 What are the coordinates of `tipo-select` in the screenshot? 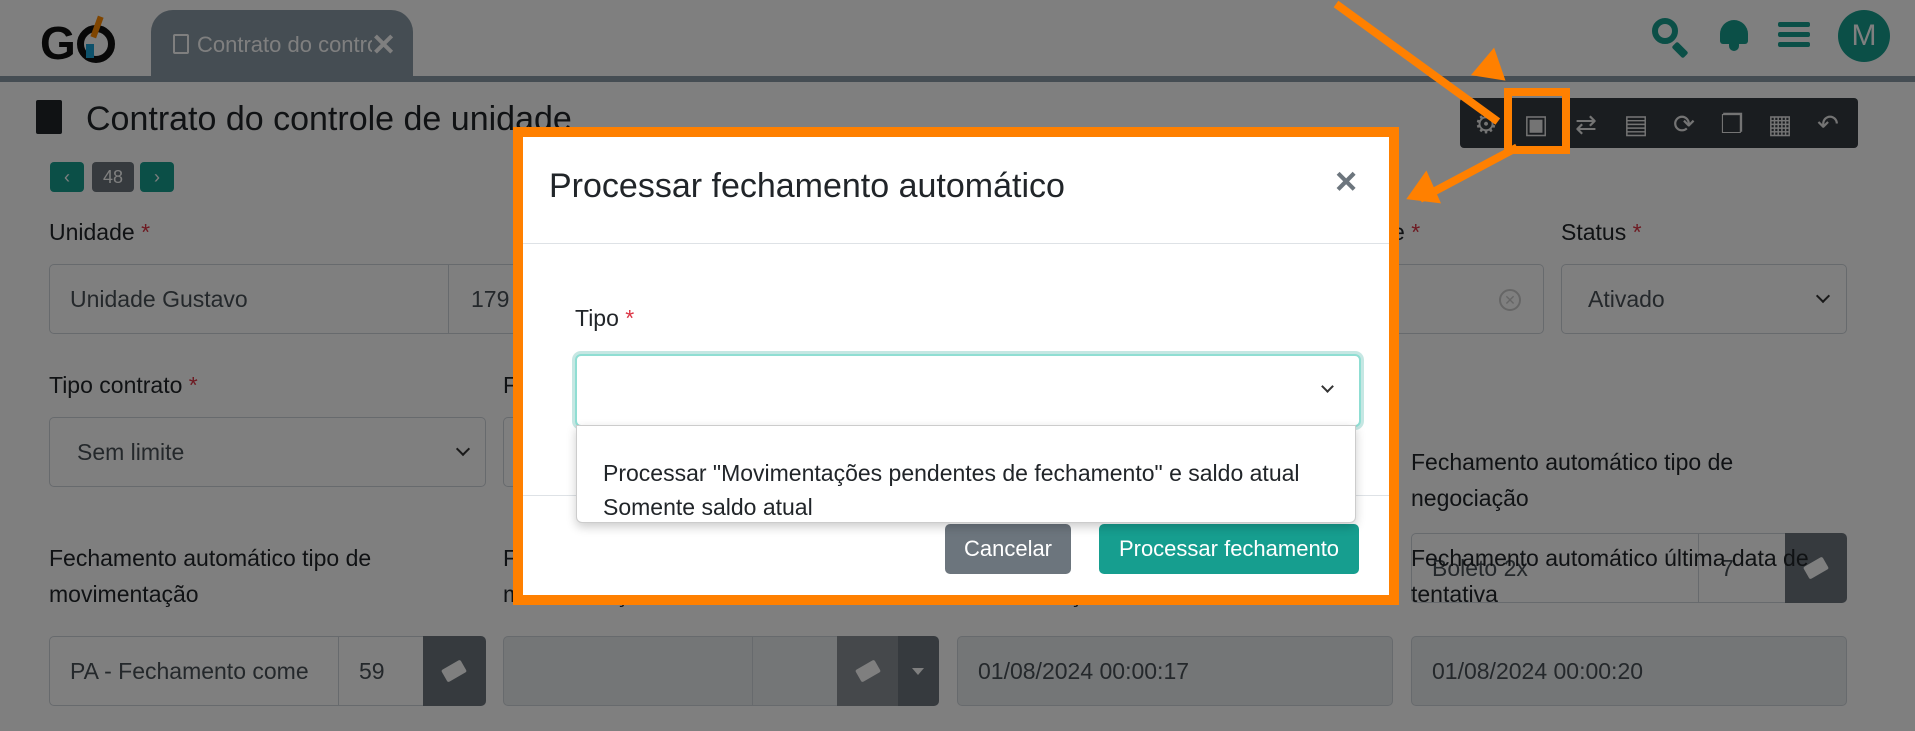 It's located at (968, 390).